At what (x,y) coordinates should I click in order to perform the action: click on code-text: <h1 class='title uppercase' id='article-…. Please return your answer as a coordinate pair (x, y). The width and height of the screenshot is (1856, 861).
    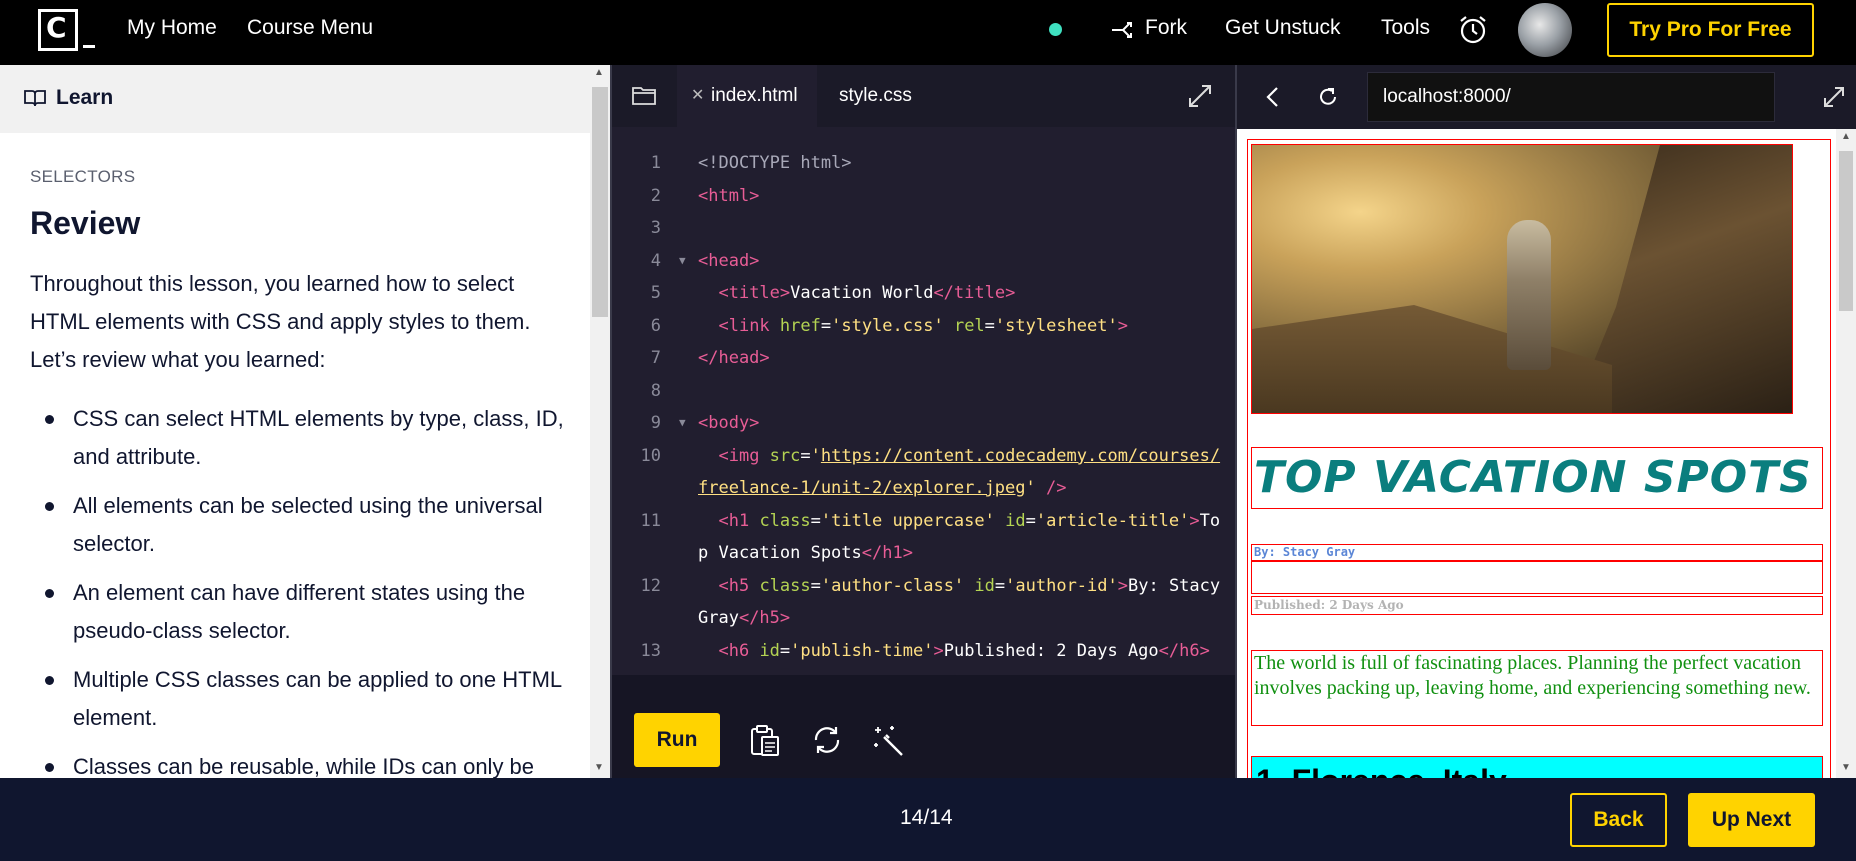
    Looking at the image, I should click on (959, 537).